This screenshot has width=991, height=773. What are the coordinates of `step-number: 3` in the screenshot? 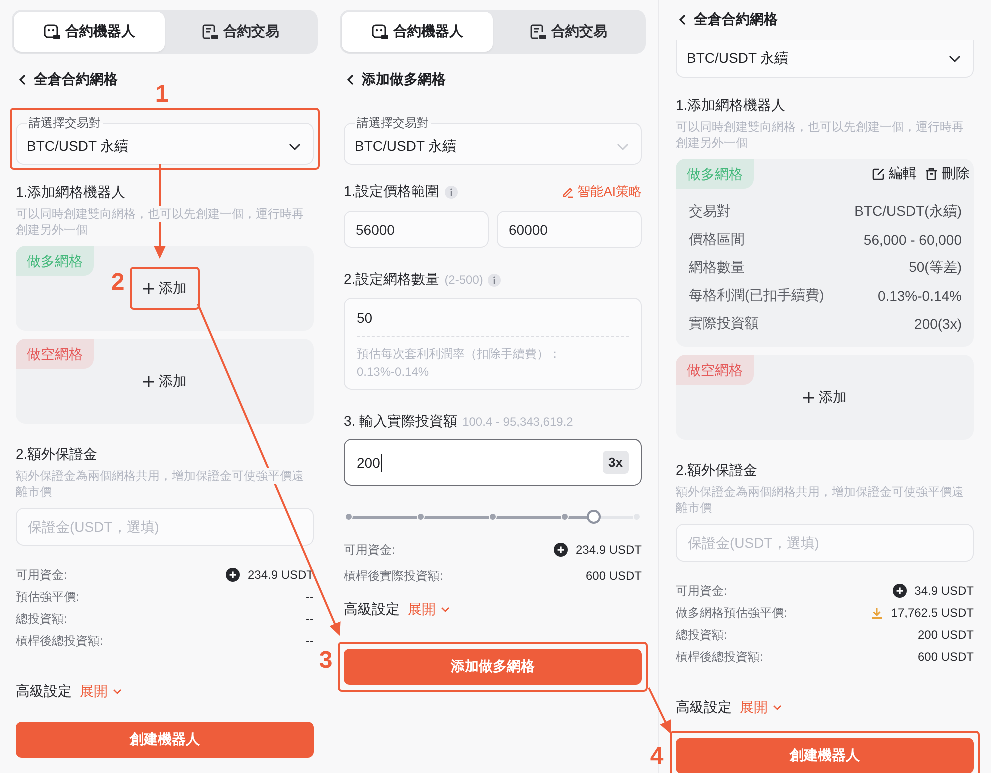 It's located at (326, 661).